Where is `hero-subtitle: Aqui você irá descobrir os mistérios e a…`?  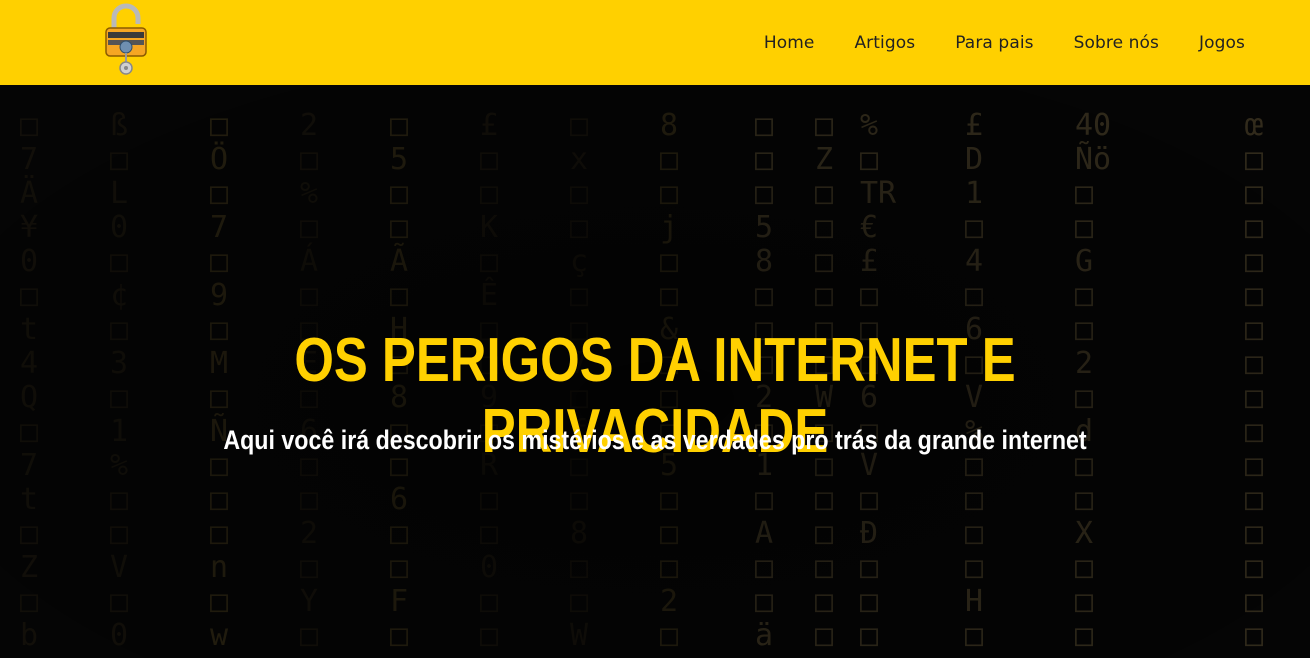
hero-subtitle: Aqui você irá descobrir os mistérios e a… is located at coordinates (655, 440).